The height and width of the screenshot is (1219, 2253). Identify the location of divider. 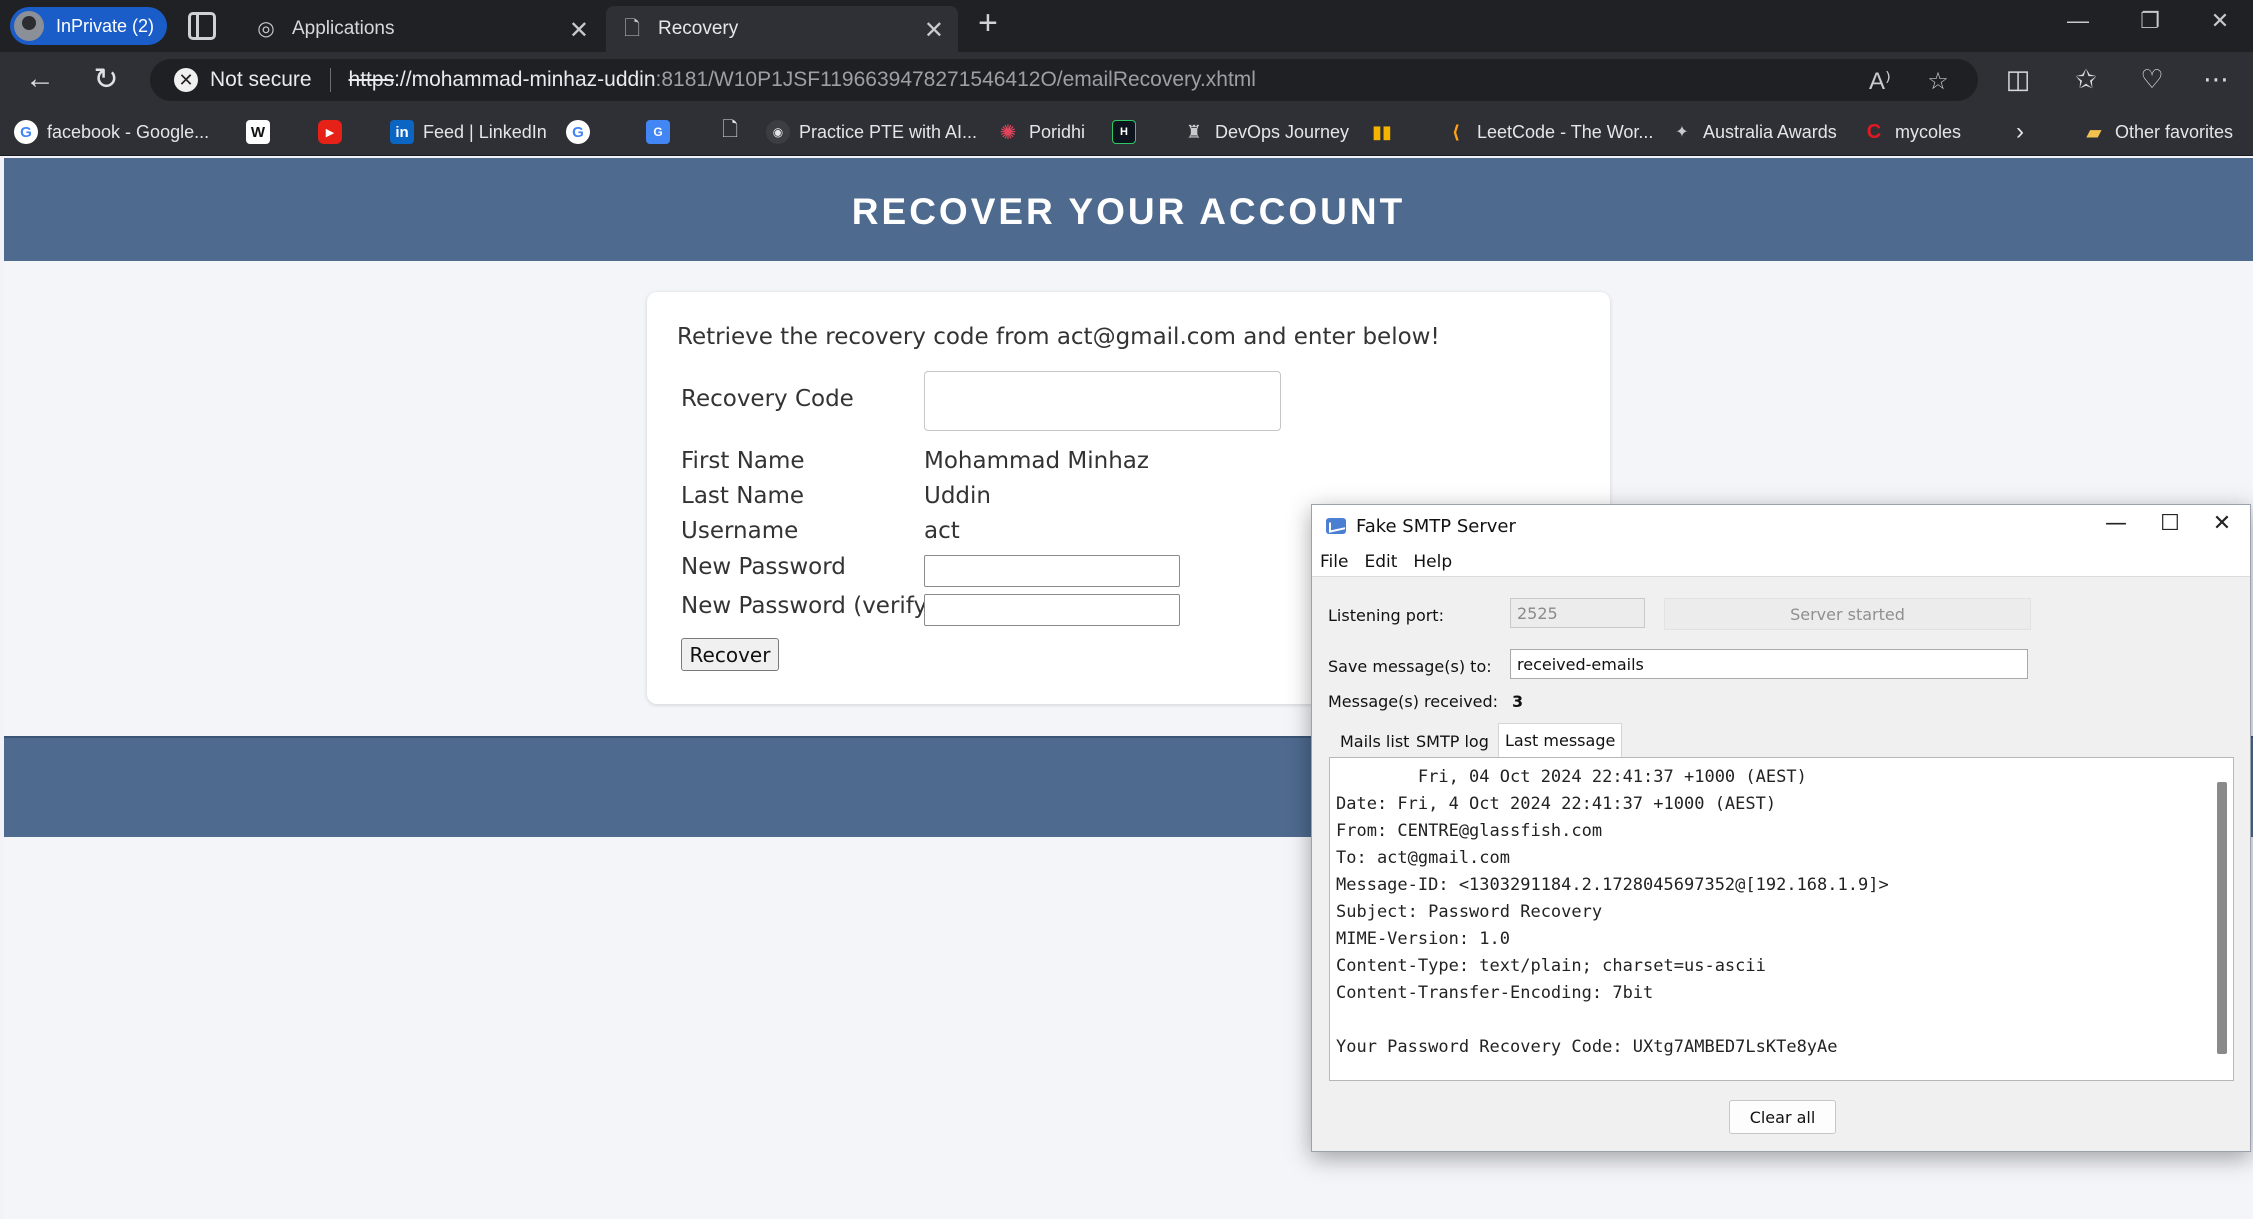
(330, 80).